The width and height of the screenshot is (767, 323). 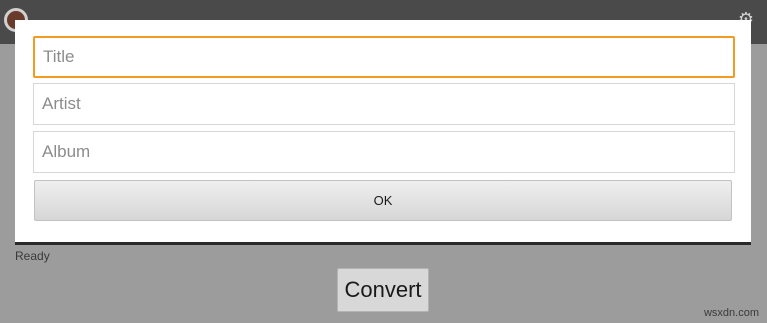 What do you see at coordinates (384, 104) in the screenshot?
I see `artist-input` at bounding box center [384, 104].